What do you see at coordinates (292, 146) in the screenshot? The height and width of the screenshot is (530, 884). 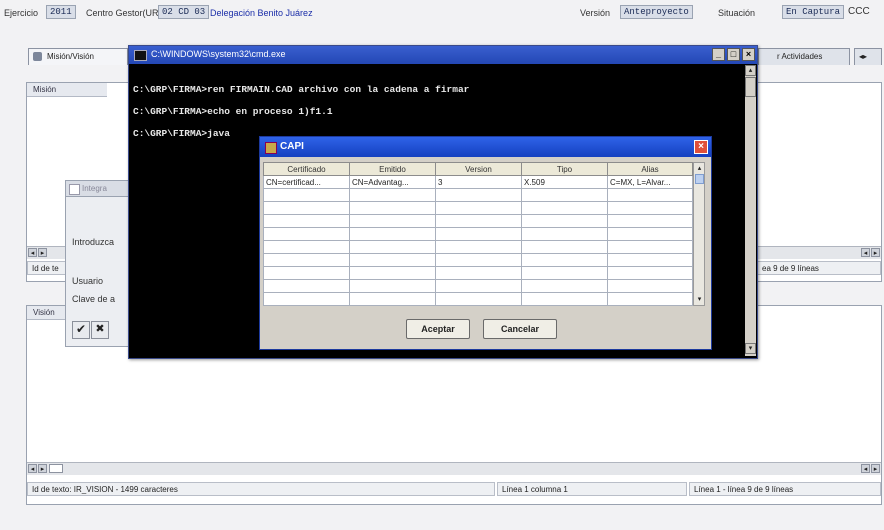 I see `capi-title: CAPI` at bounding box center [292, 146].